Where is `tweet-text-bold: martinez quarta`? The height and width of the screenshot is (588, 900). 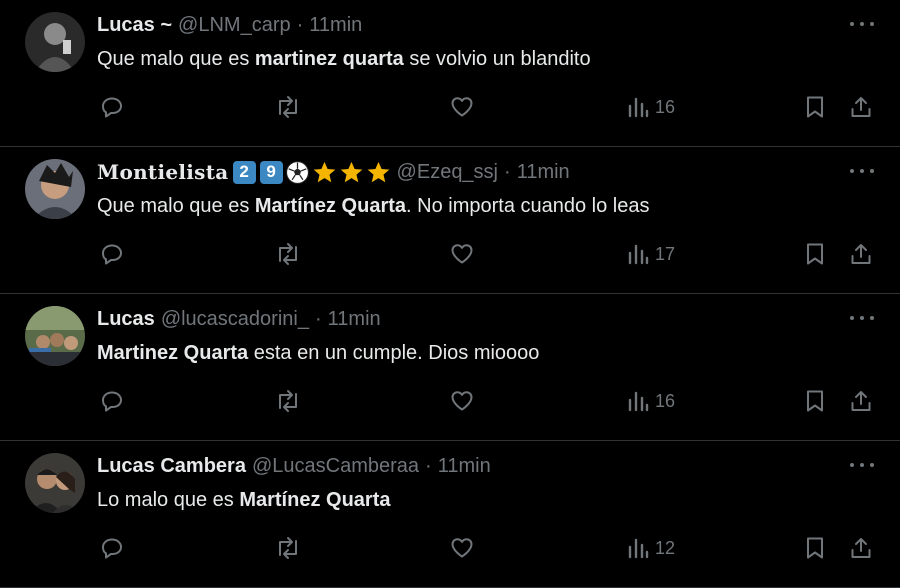 tweet-text-bold: martinez quarta is located at coordinates (329, 59).